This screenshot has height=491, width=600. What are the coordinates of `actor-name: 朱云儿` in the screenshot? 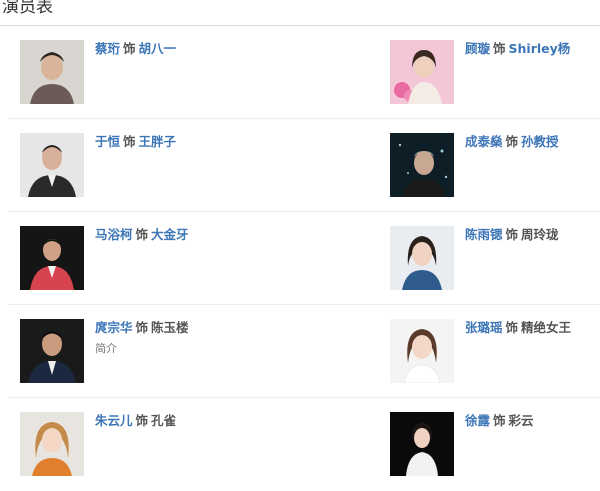 It's located at (114, 420).